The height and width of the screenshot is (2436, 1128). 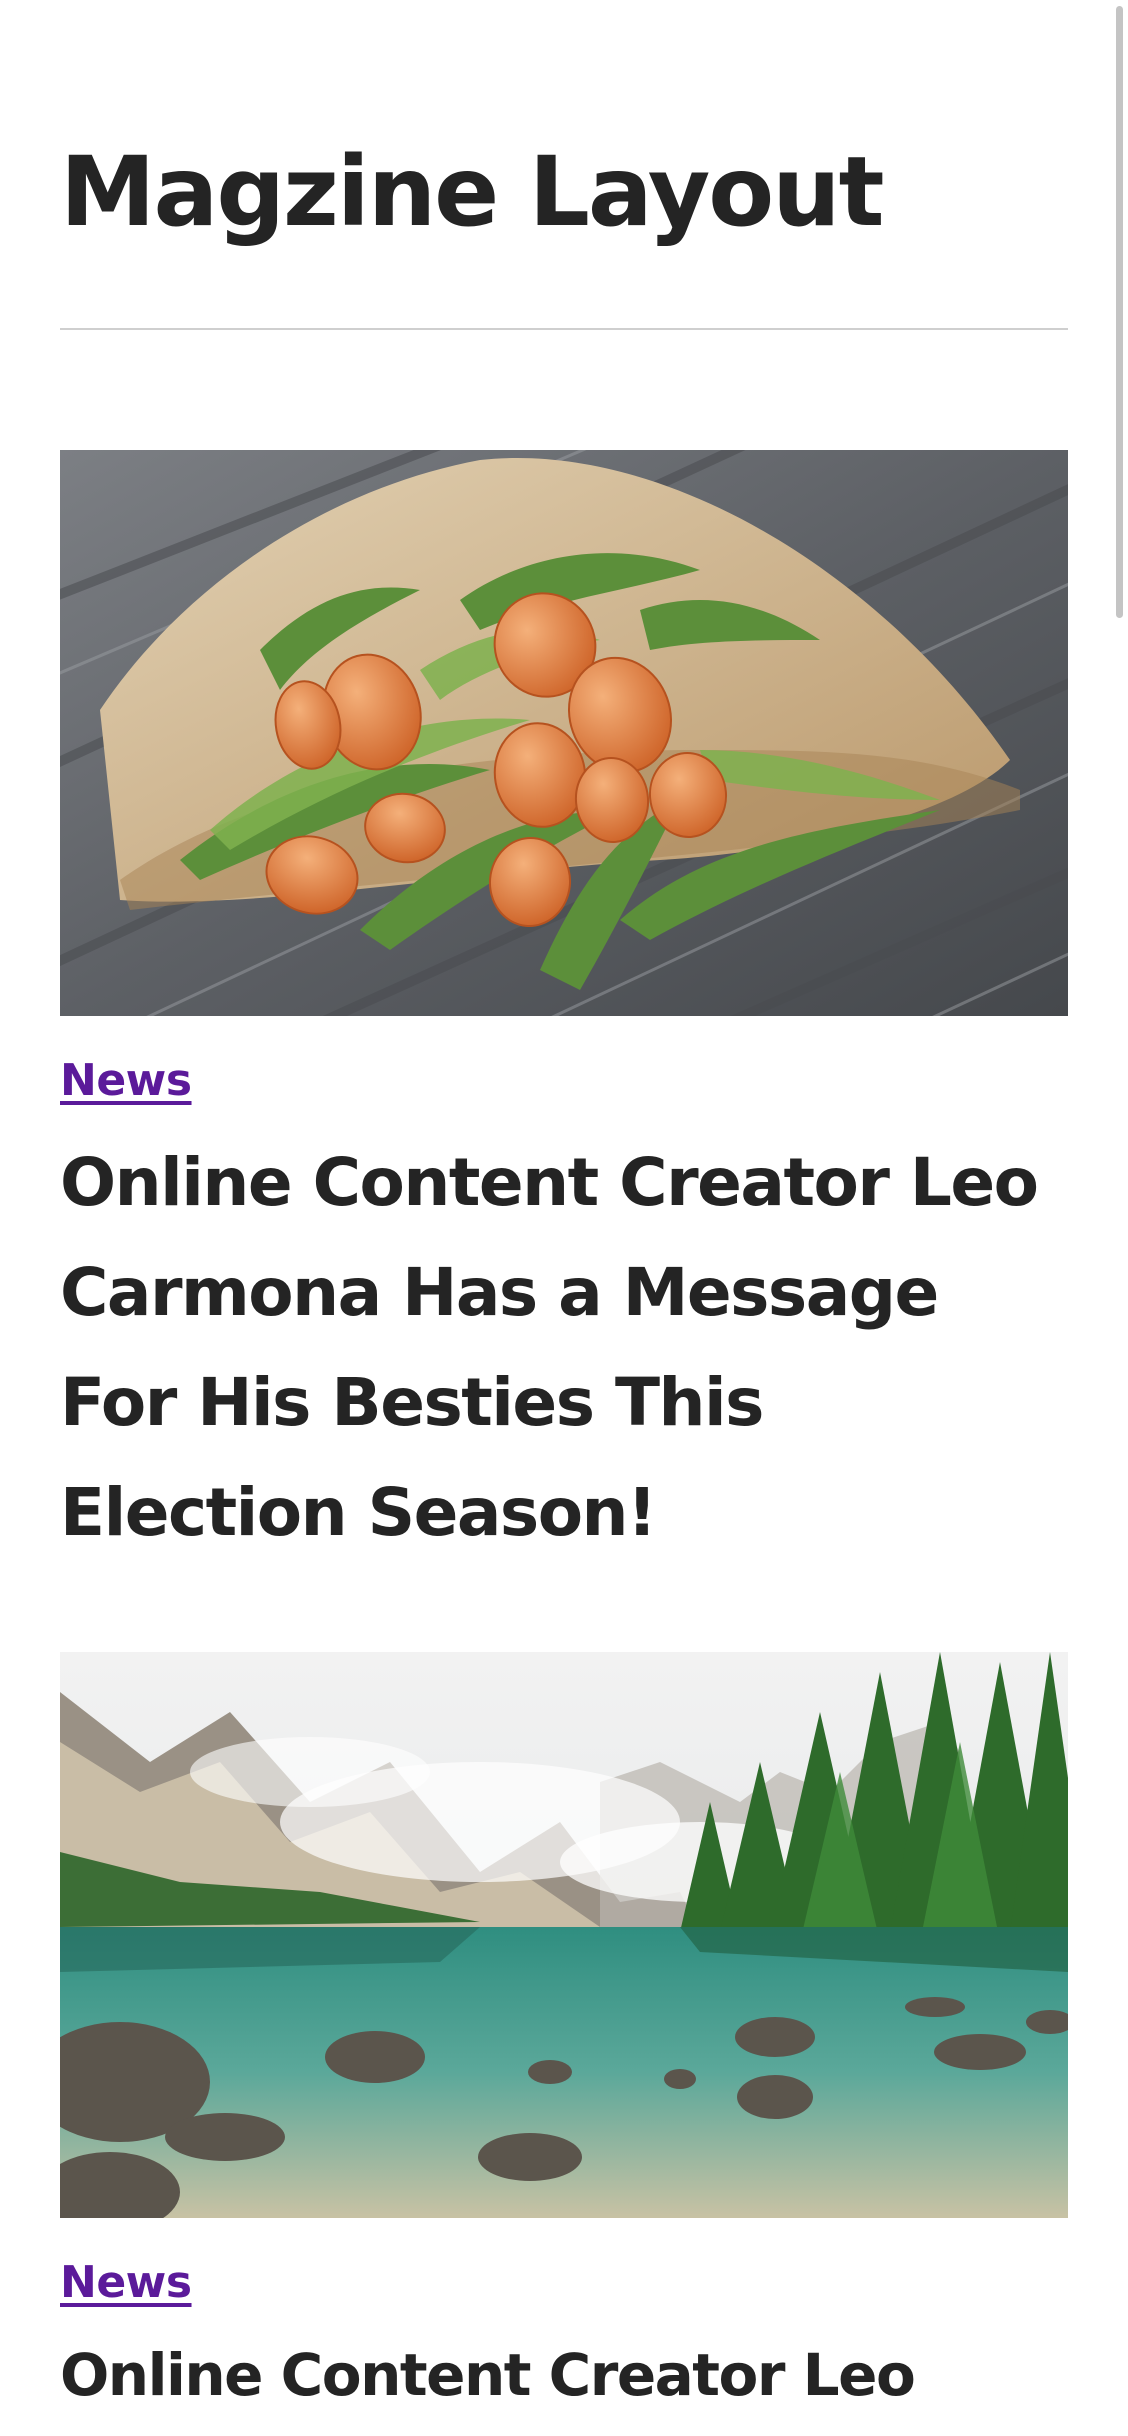 I want to click on article-headline: Online Content Creator Leo, so click(x=564, y=2375).